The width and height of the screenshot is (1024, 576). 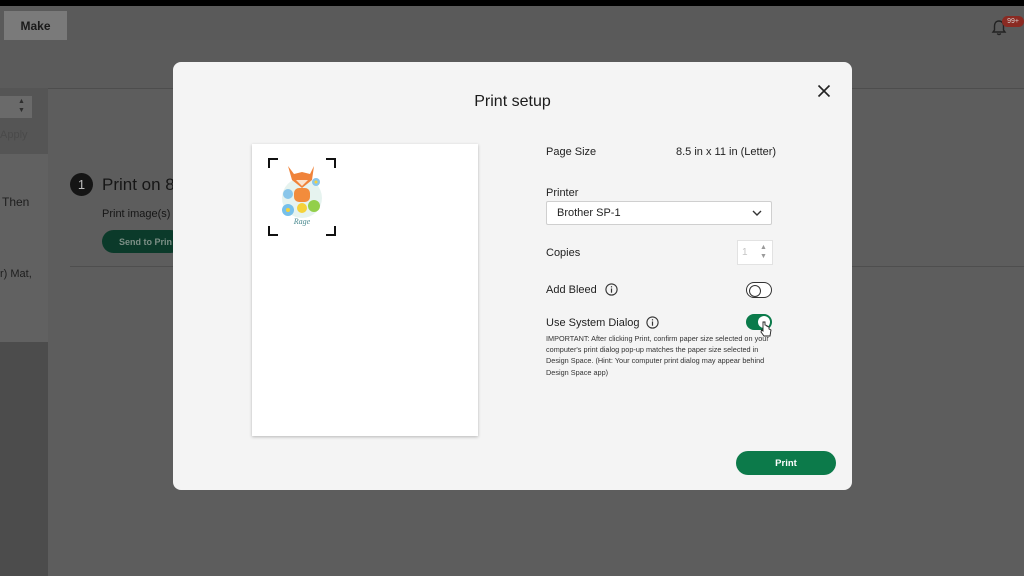 What do you see at coordinates (589, 213) in the screenshot?
I see `printer-selected-value: Brother SP-1` at bounding box center [589, 213].